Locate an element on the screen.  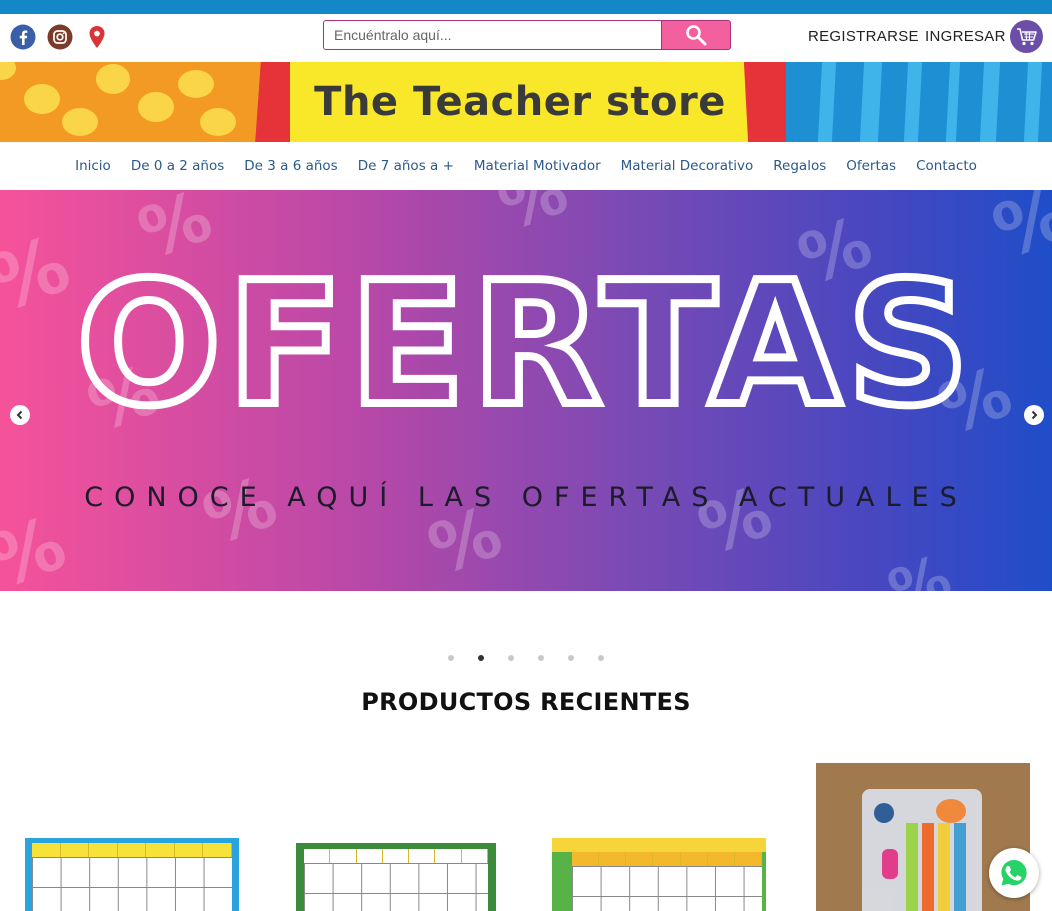
location-pin-icon is located at coordinates (97, 37).